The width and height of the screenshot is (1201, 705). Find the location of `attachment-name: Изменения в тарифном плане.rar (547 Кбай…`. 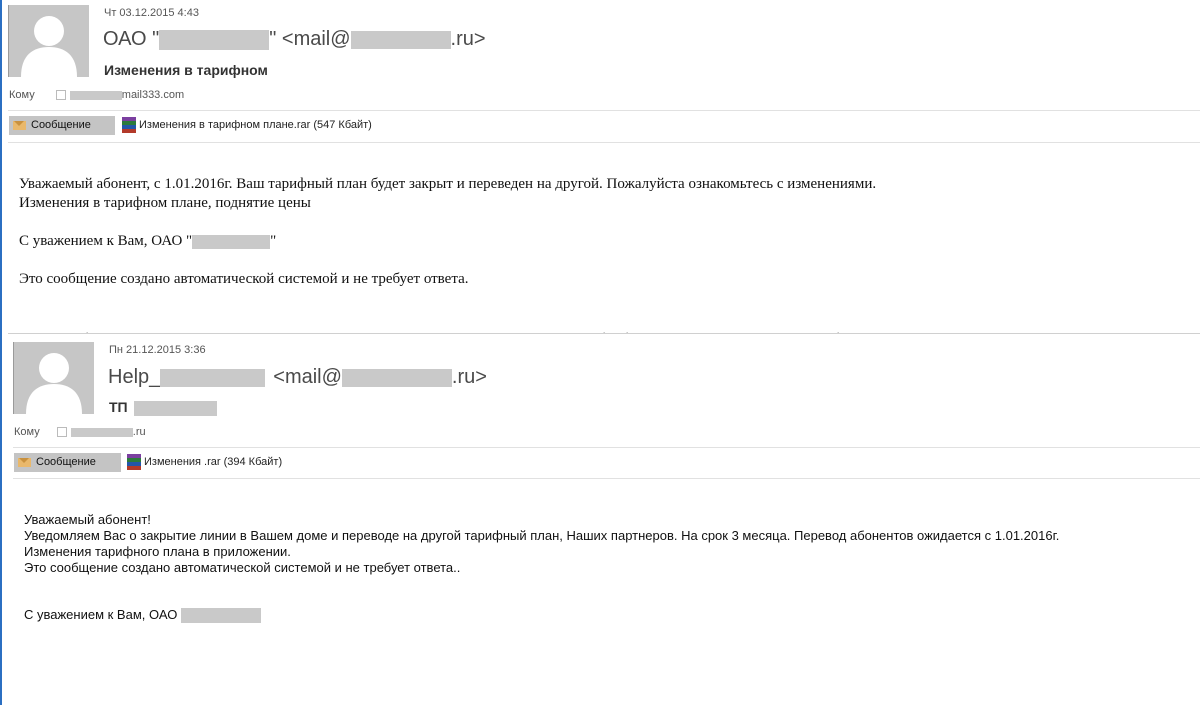

attachment-name: Изменения в тарифном плане.rar (547 Кбай… is located at coordinates (255, 125).